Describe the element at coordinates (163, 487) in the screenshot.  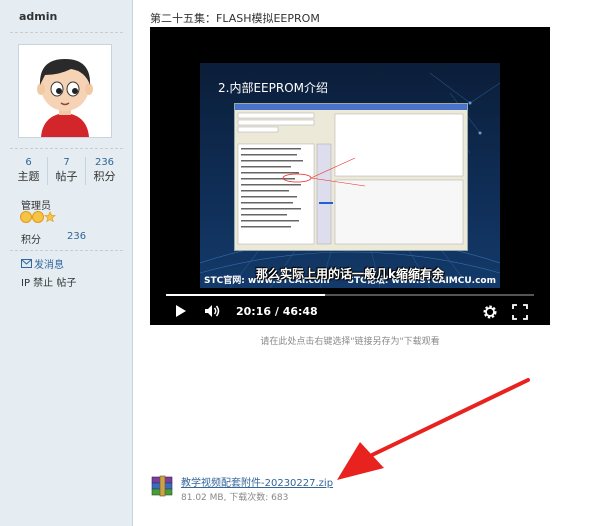
I see `zip-archive-icon` at that location.